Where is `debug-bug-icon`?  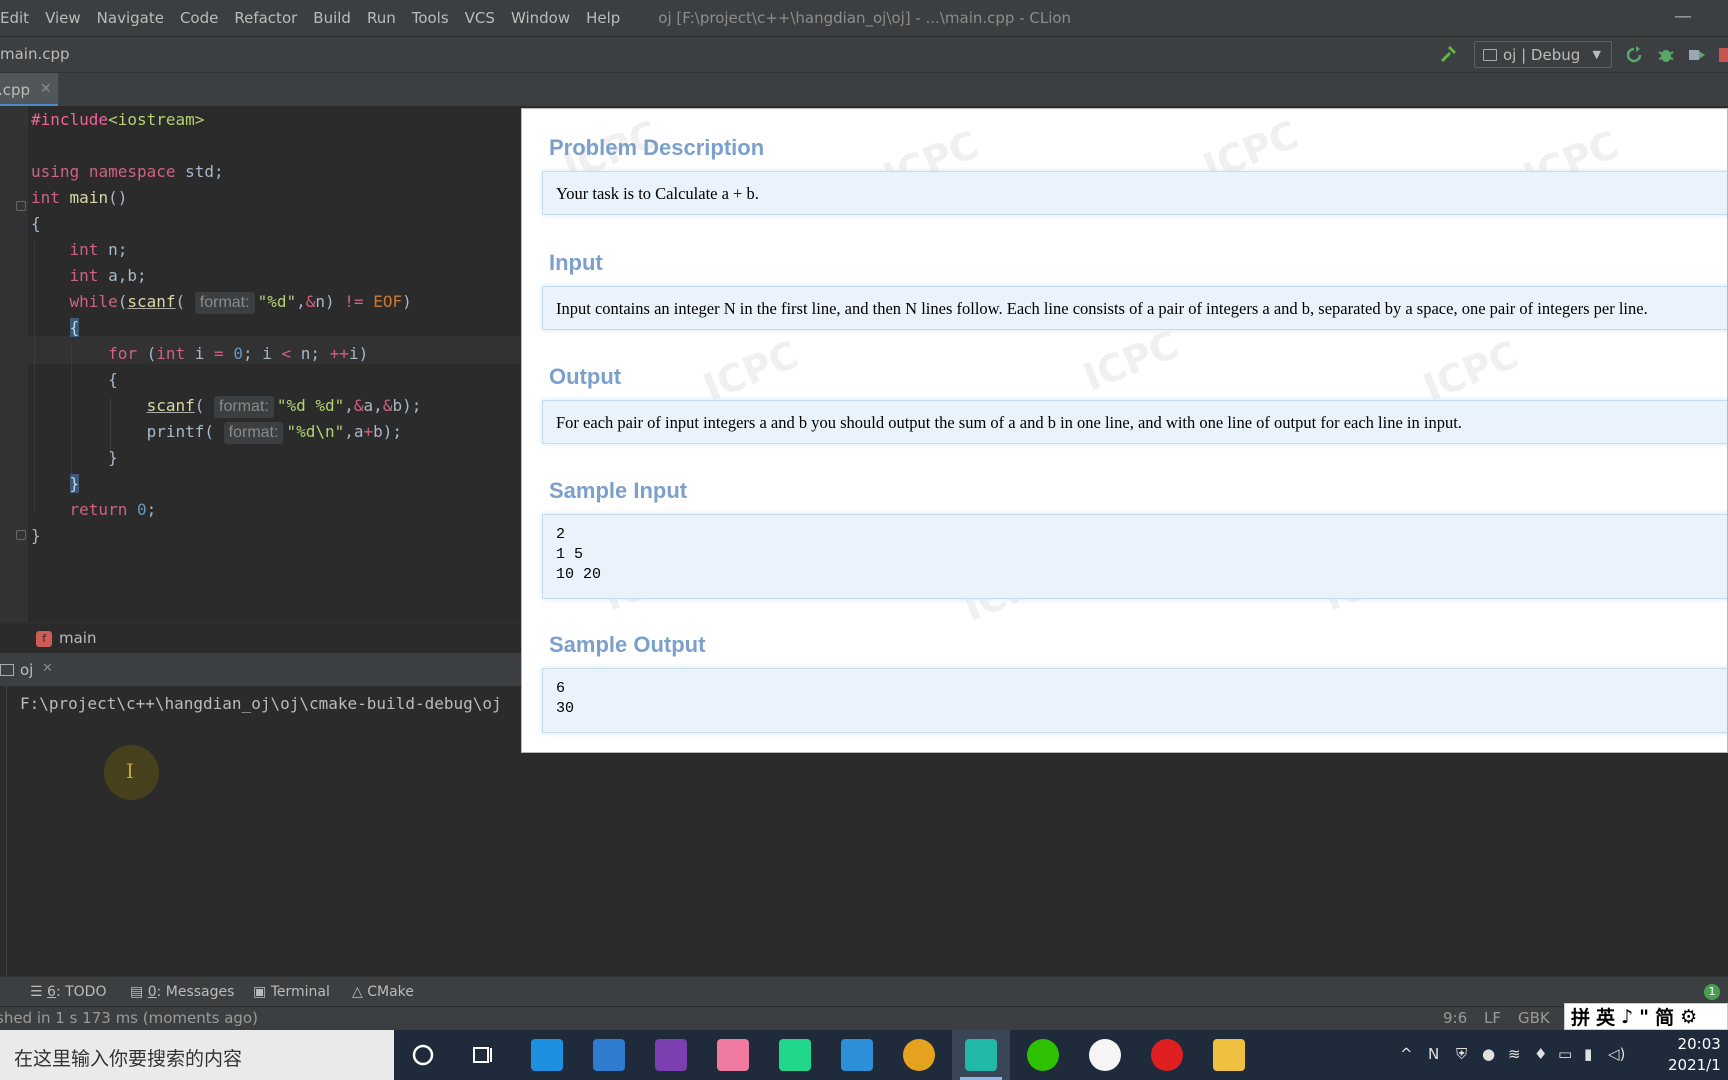
debug-bug-icon is located at coordinates (1666, 55).